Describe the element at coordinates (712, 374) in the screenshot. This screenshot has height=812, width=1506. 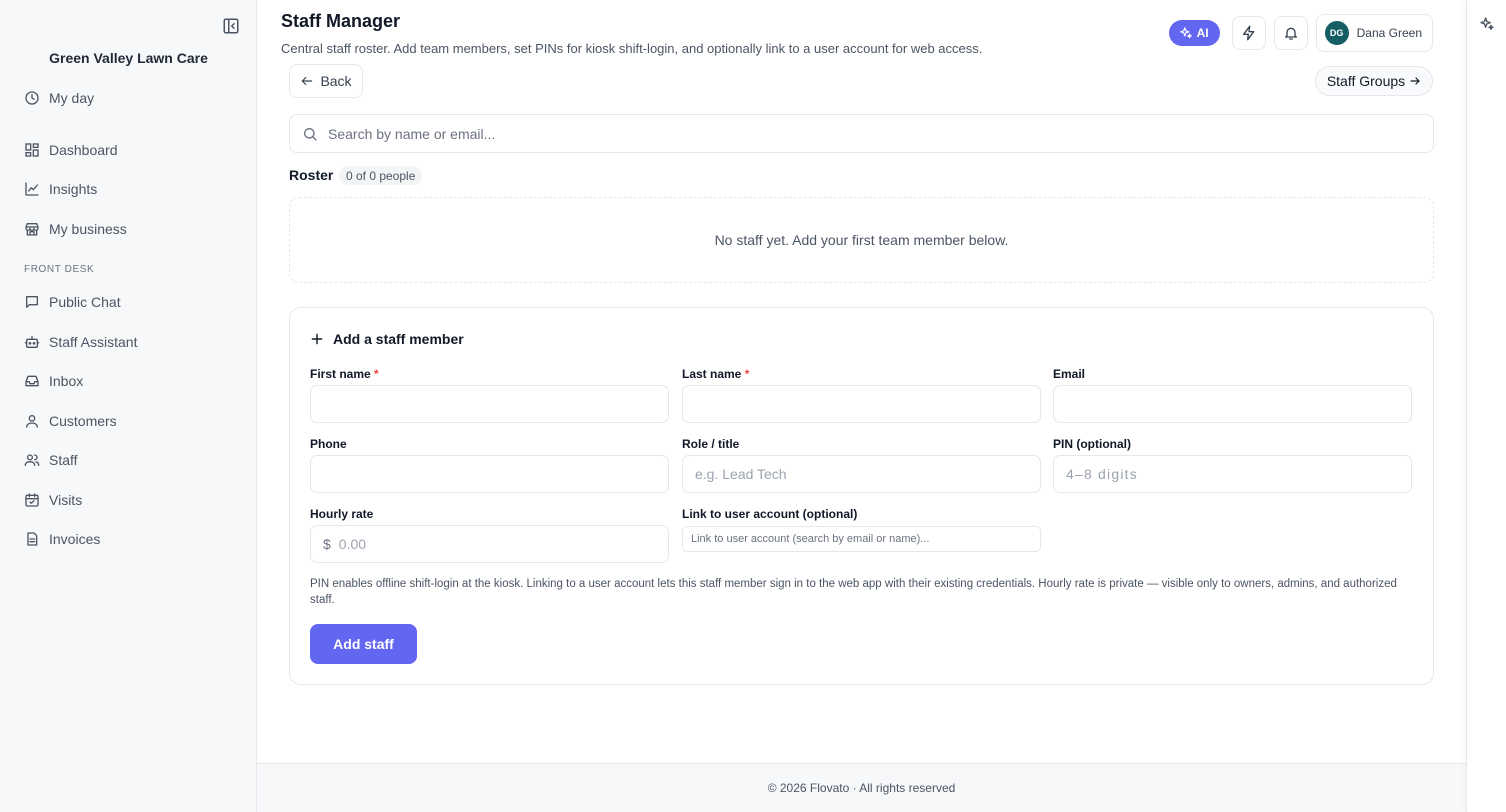
I see `last-name-label-text: Last name` at that location.